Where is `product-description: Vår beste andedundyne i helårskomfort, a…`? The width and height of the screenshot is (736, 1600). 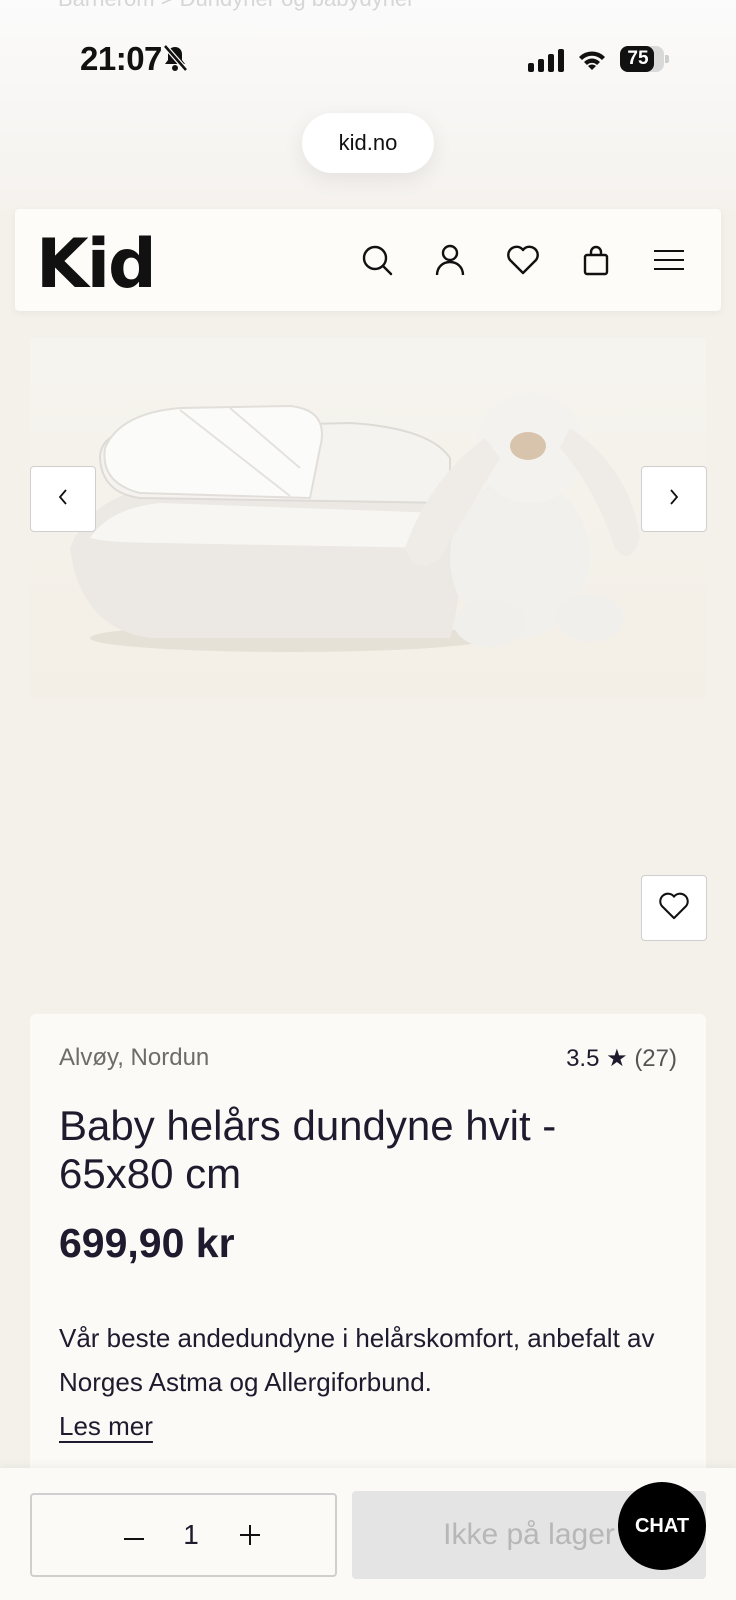
product-description: Vår beste andedundyne i helårskomfort, a… is located at coordinates (364, 1382).